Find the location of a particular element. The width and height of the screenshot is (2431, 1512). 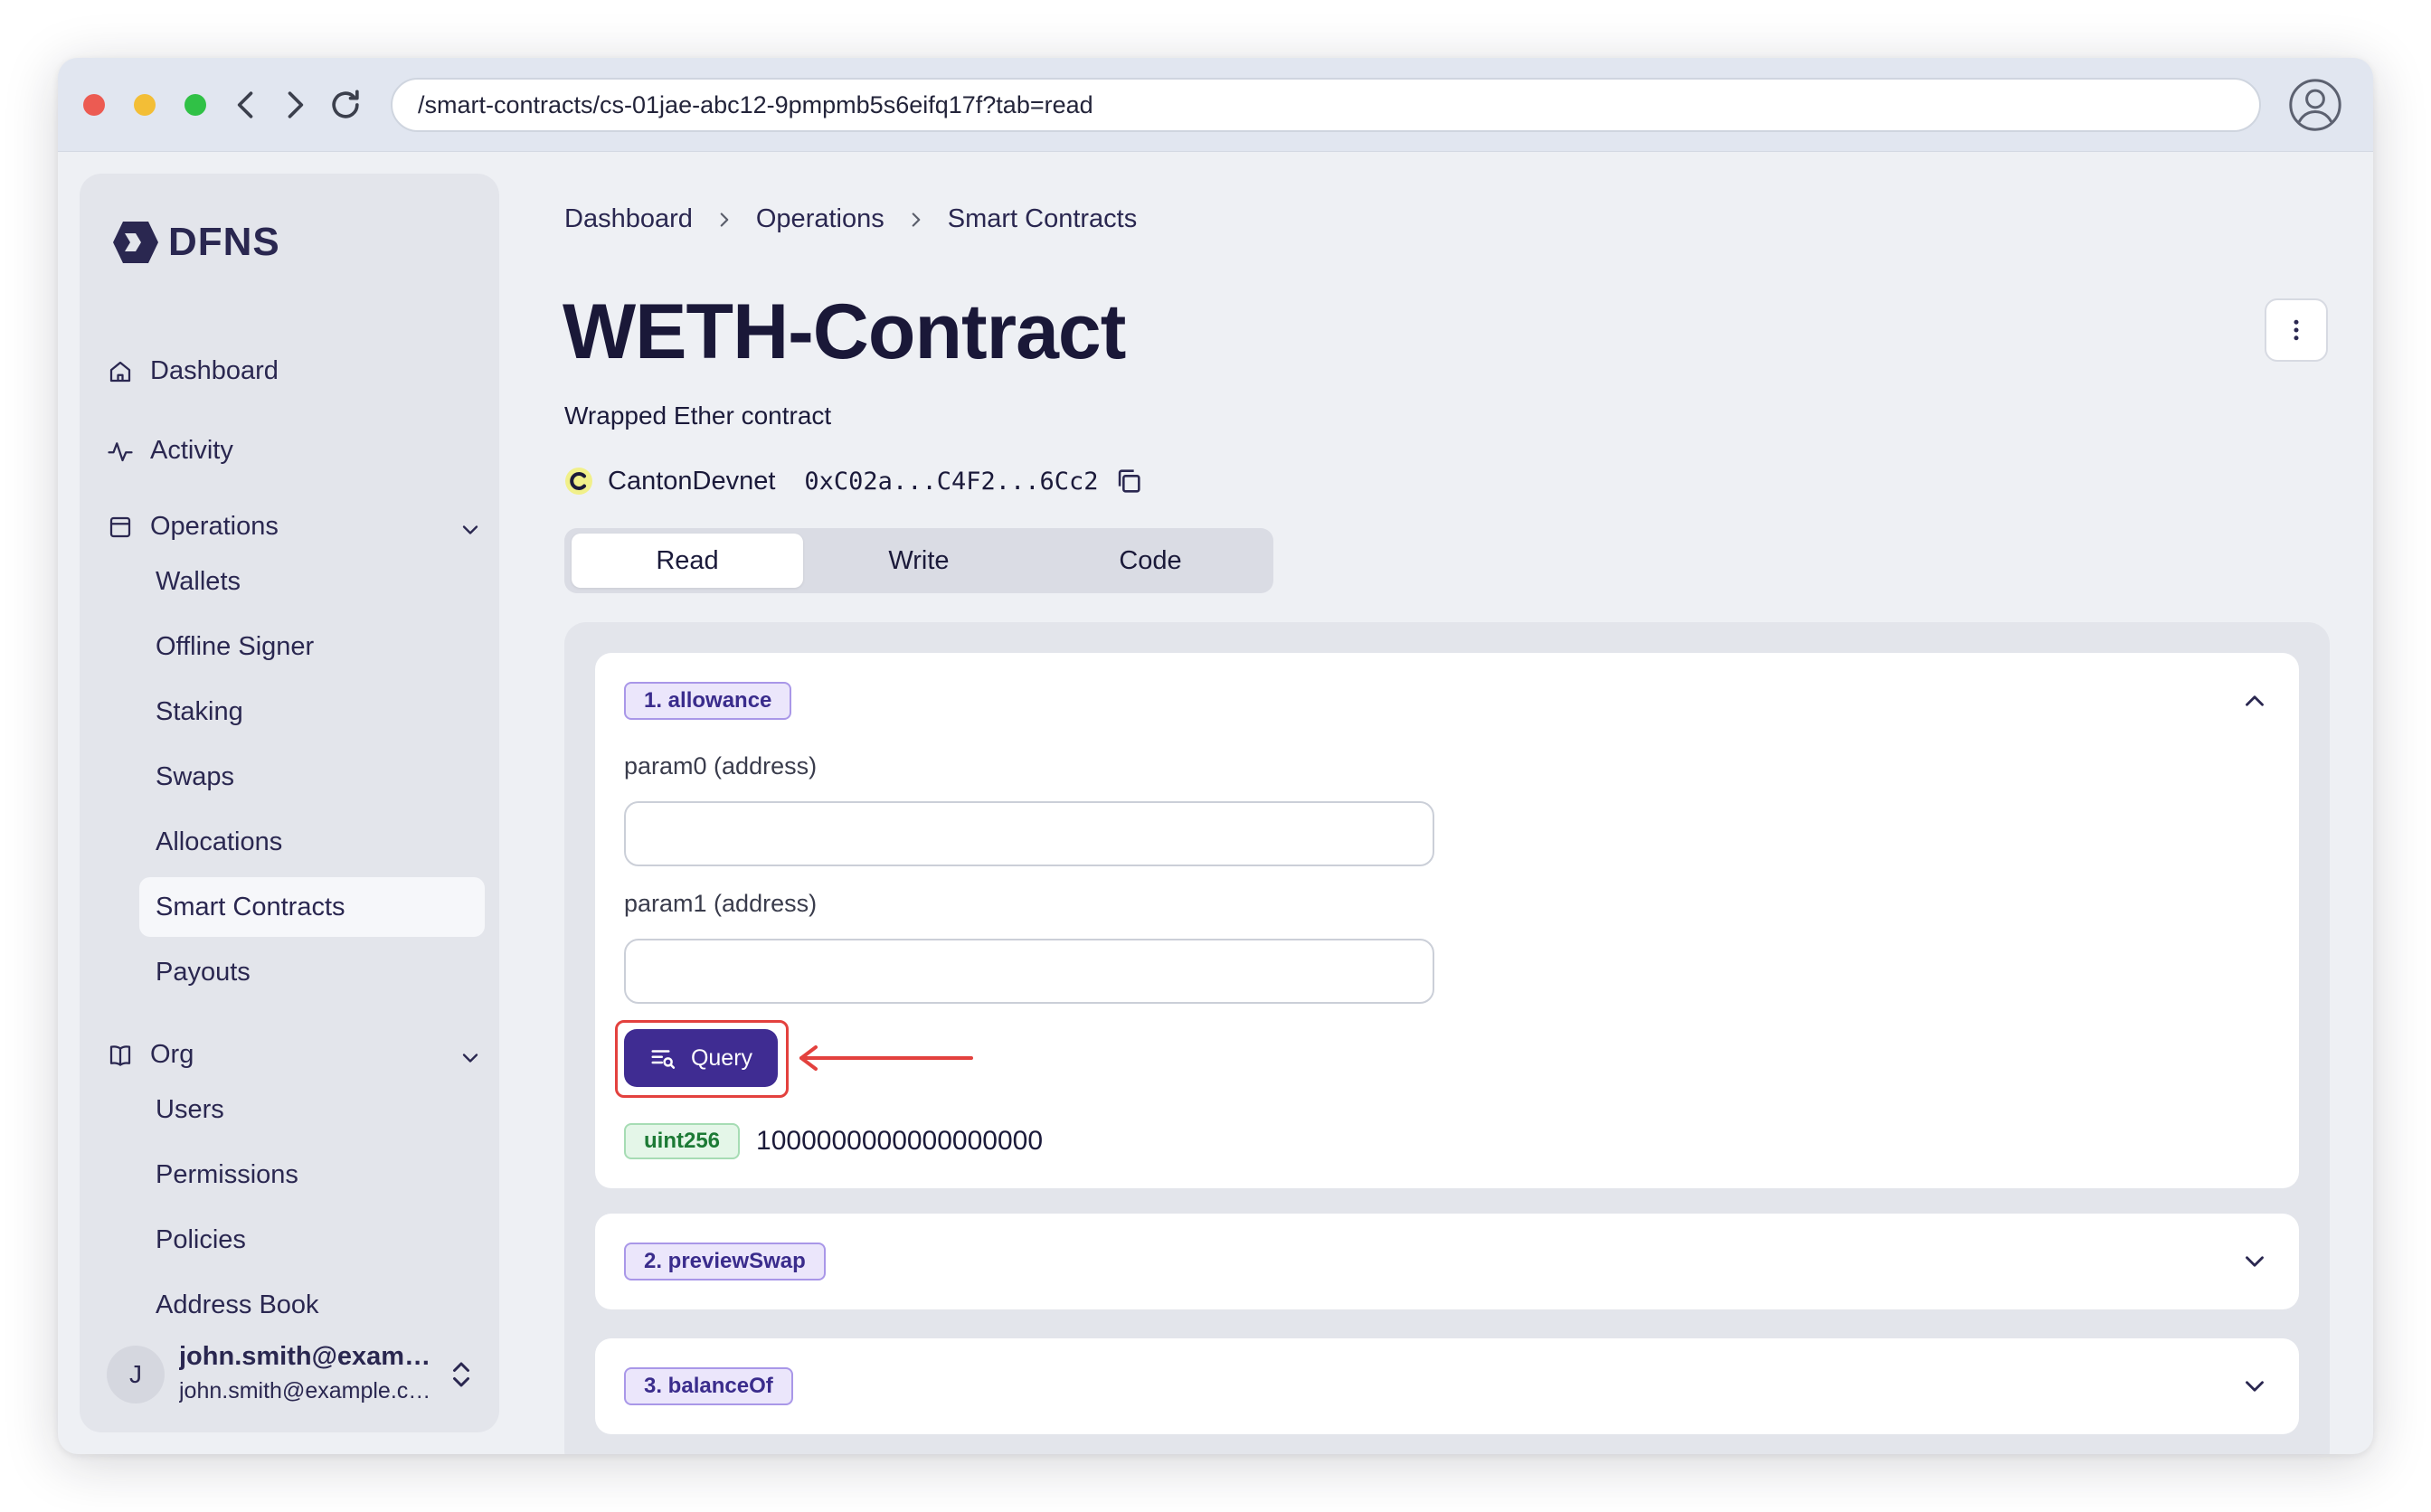

sidebar-item-label: Address Book is located at coordinates (237, 1304).